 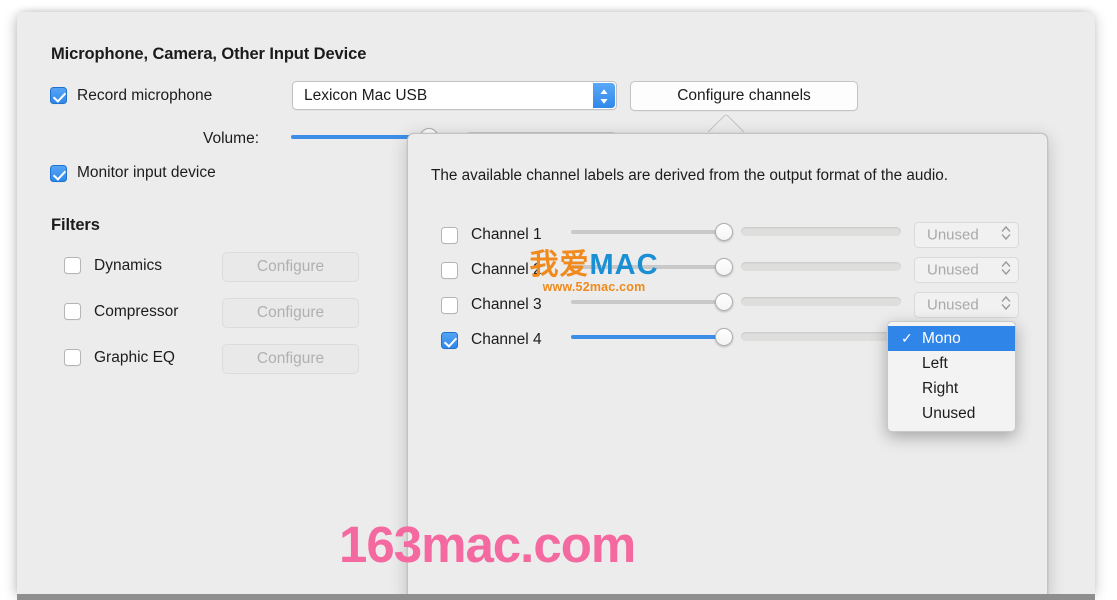 What do you see at coordinates (907, 338) in the screenshot?
I see `checkmark-icon: ✓` at bounding box center [907, 338].